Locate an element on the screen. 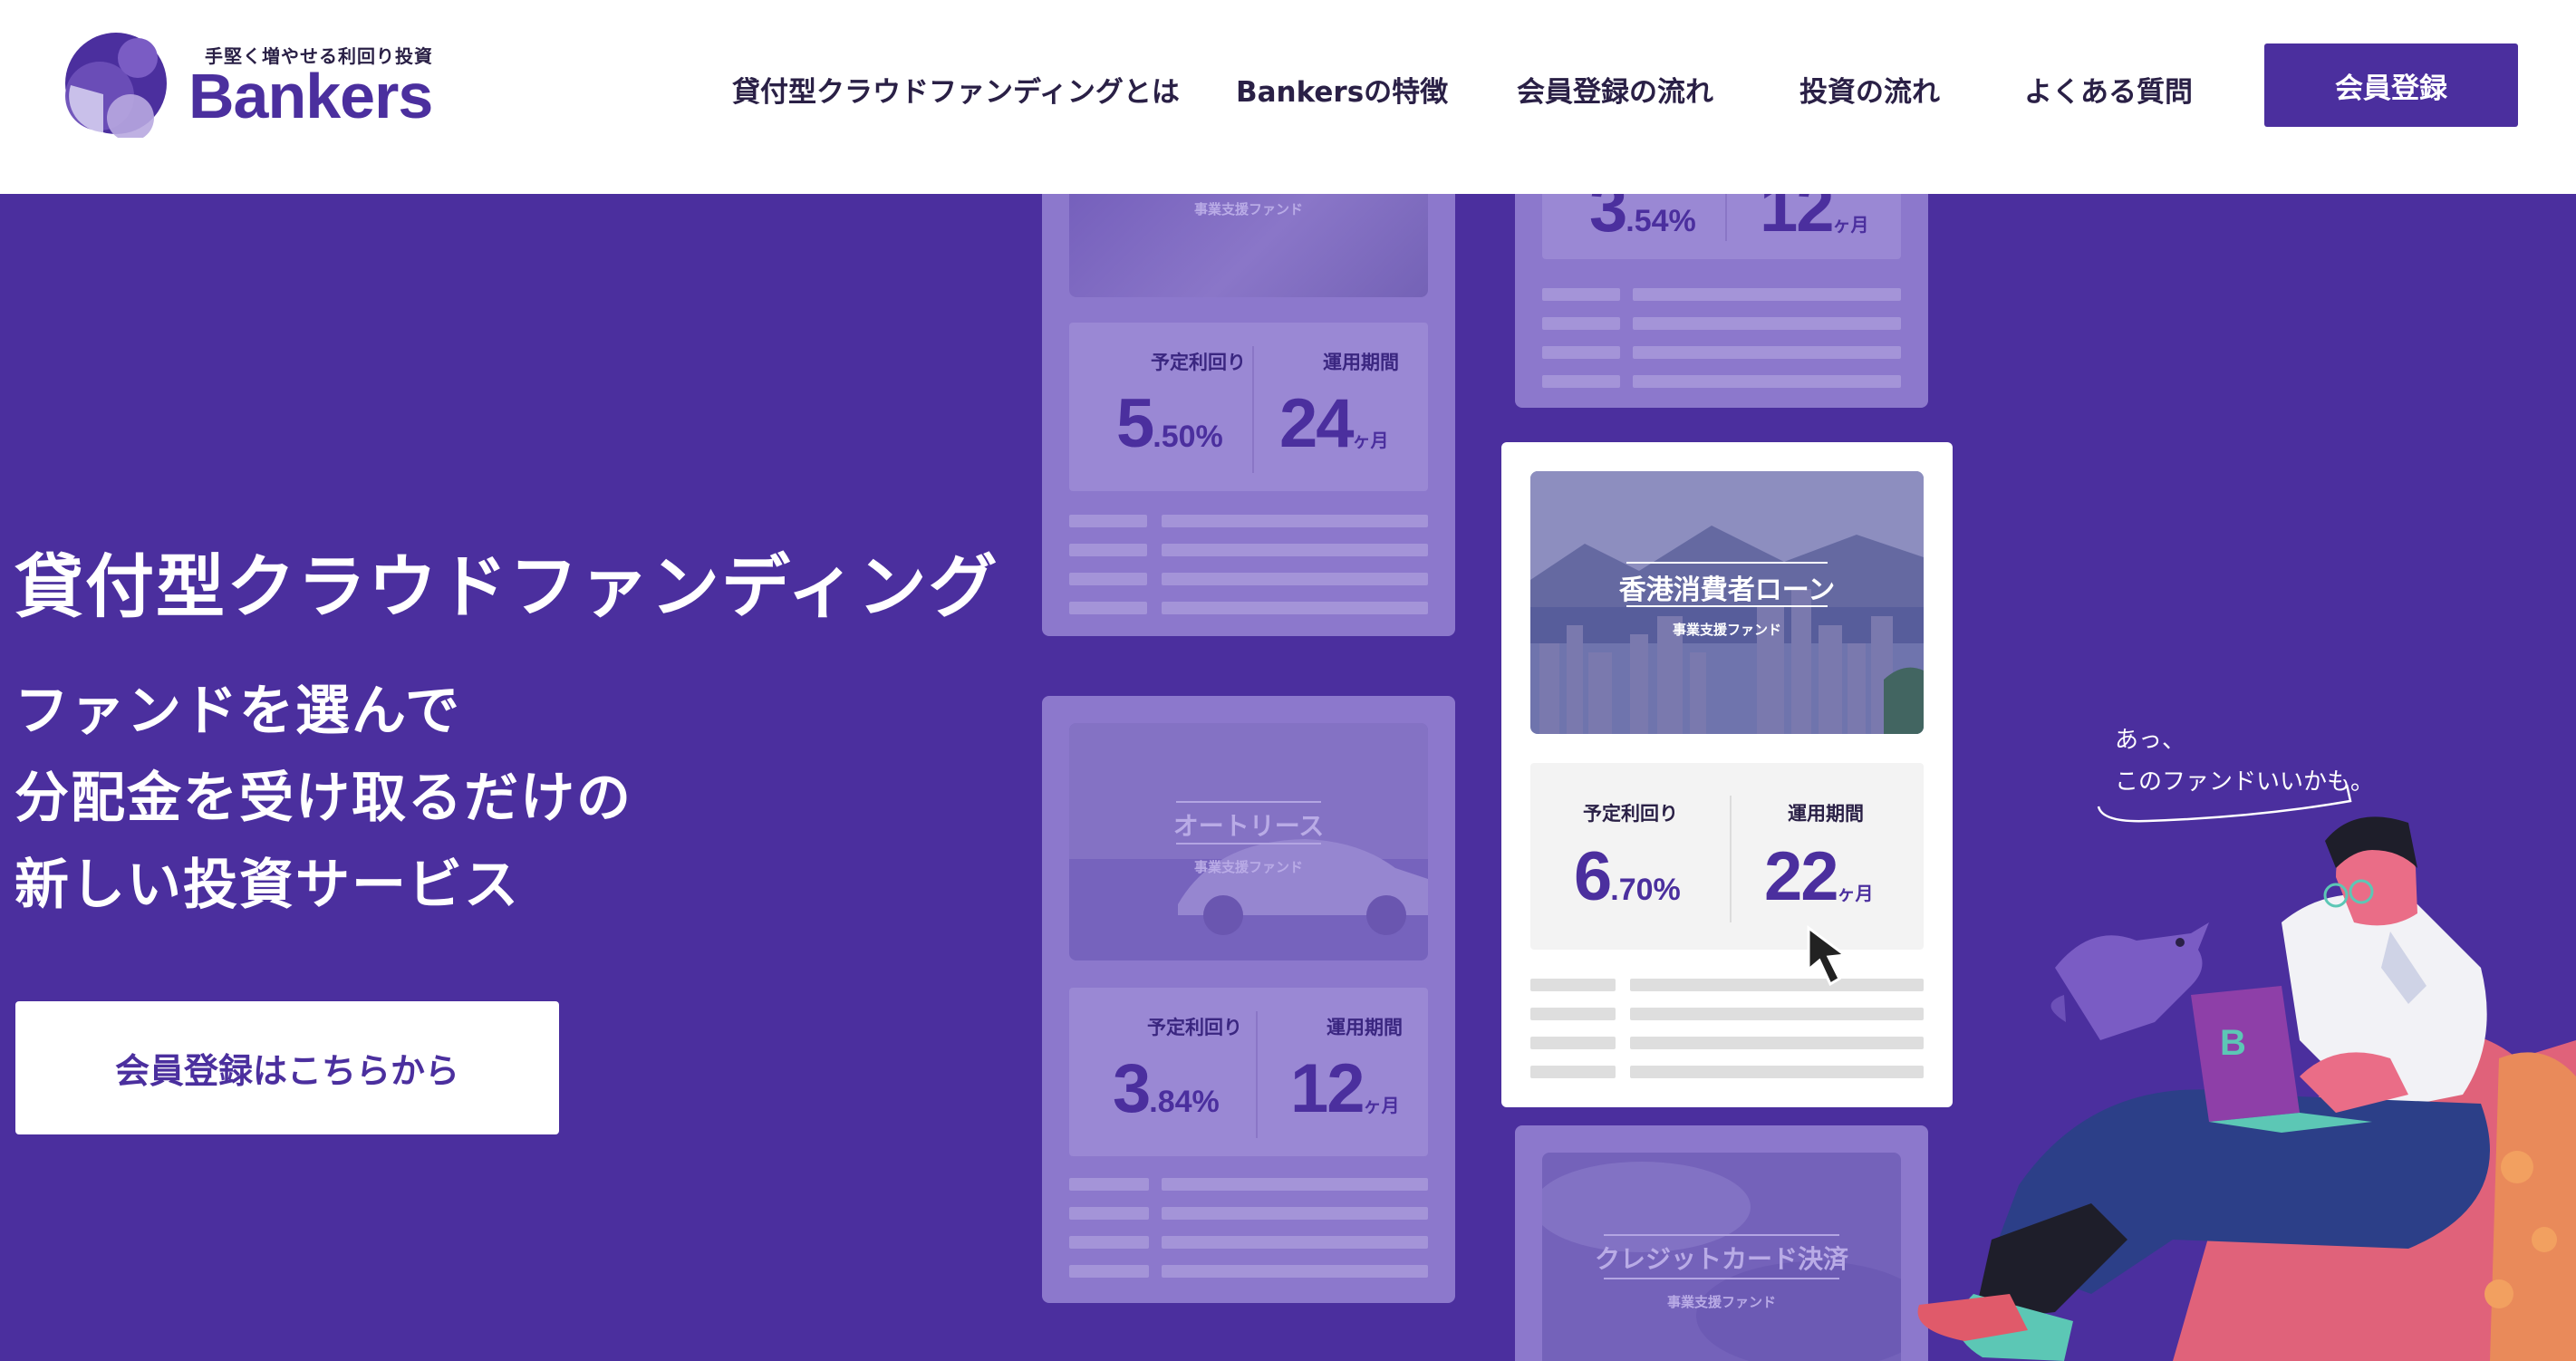  person-laptop-illustration: B is located at coordinates (2246, 1088).